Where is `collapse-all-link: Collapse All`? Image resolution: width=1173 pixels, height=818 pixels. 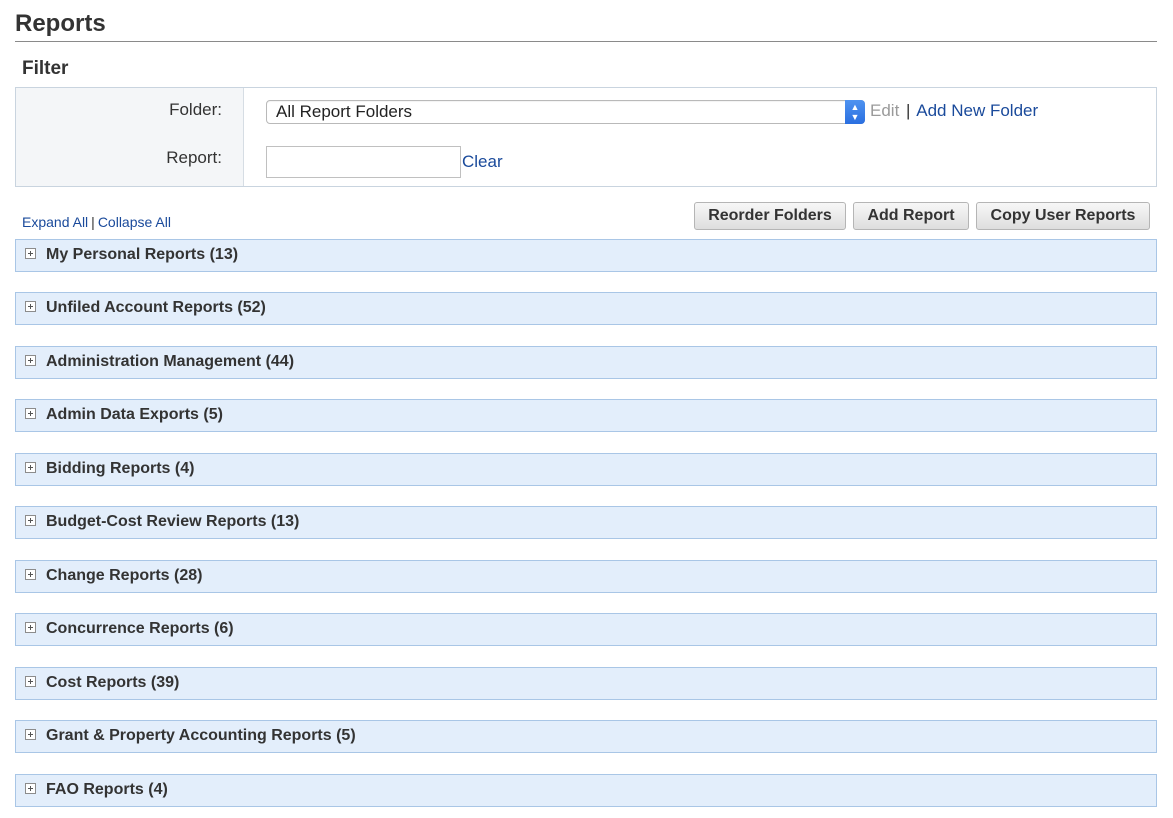 collapse-all-link: Collapse All is located at coordinates (134, 222).